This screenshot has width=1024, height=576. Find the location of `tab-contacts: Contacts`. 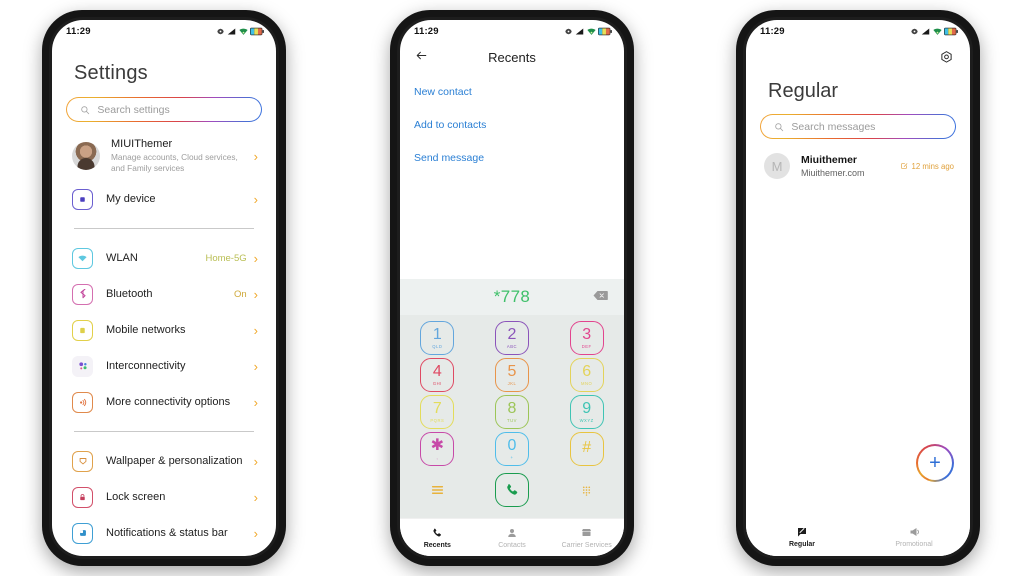

tab-contacts: Contacts is located at coordinates (512, 538).